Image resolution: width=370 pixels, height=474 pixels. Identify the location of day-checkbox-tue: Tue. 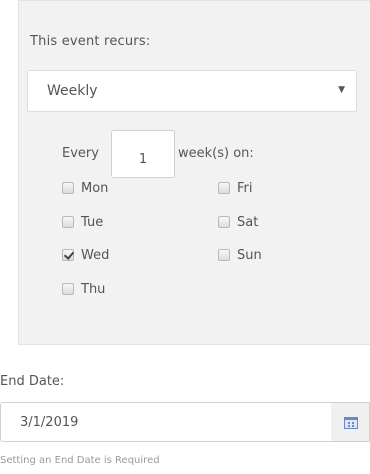
(82, 222).